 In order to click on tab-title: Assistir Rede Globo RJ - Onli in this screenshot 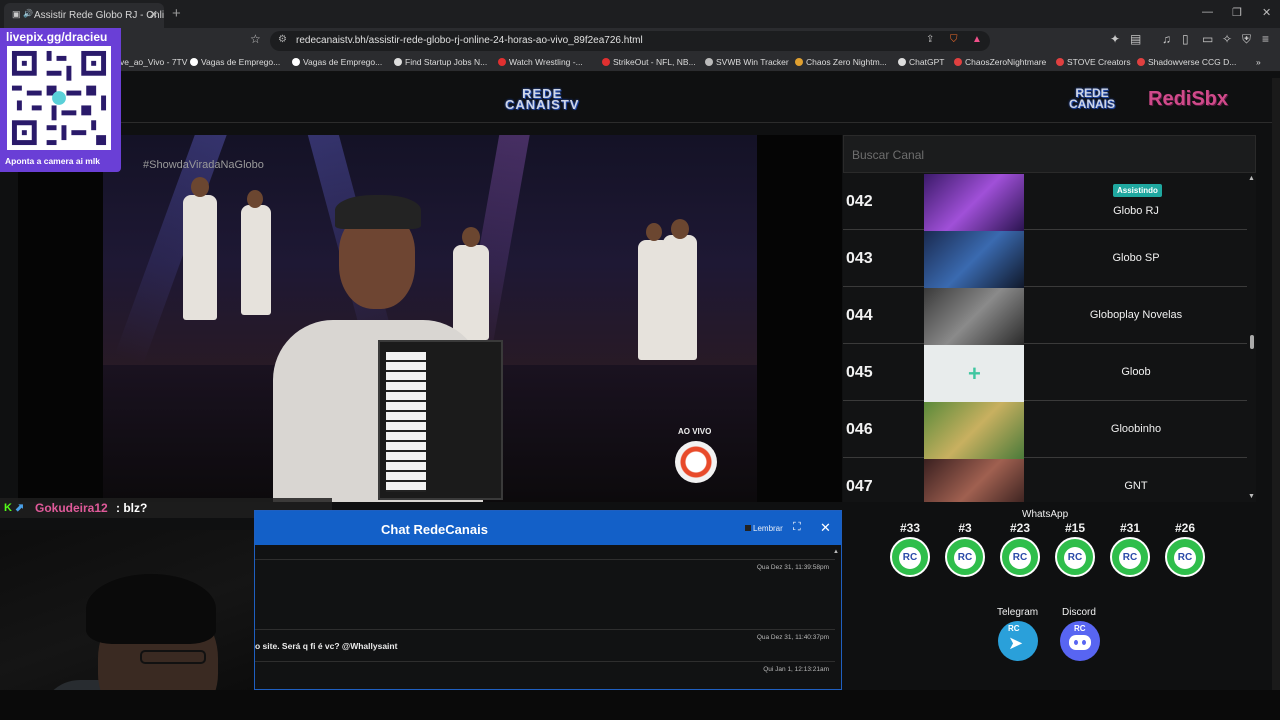, I will do `click(99, 15)`.